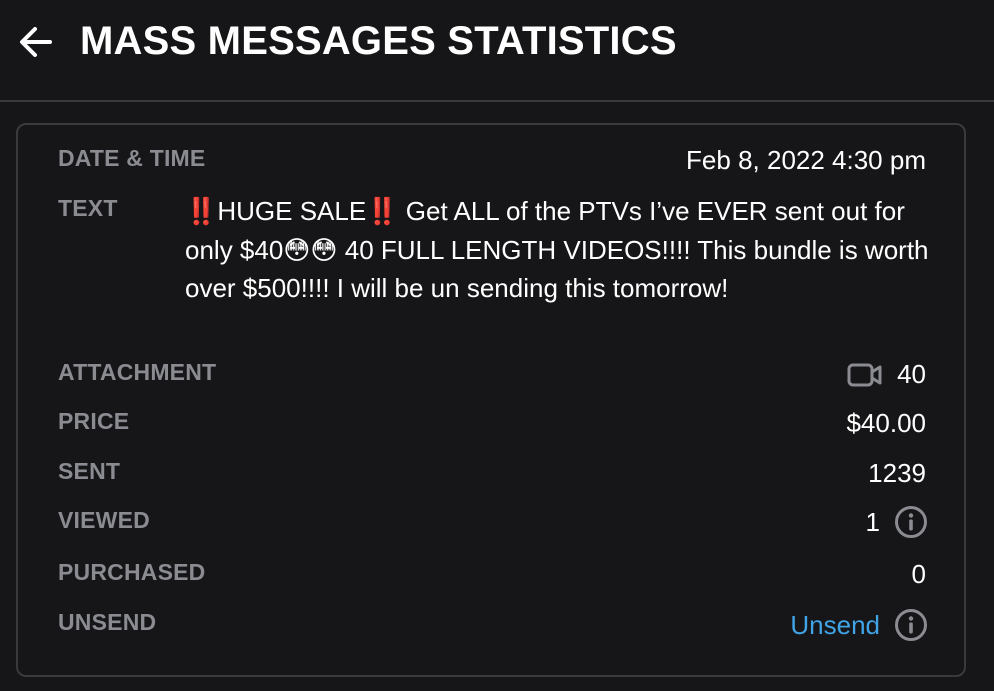 This screenshot has width=994, height=691. I want to click on unsend-info-icon, so click(911, 625).